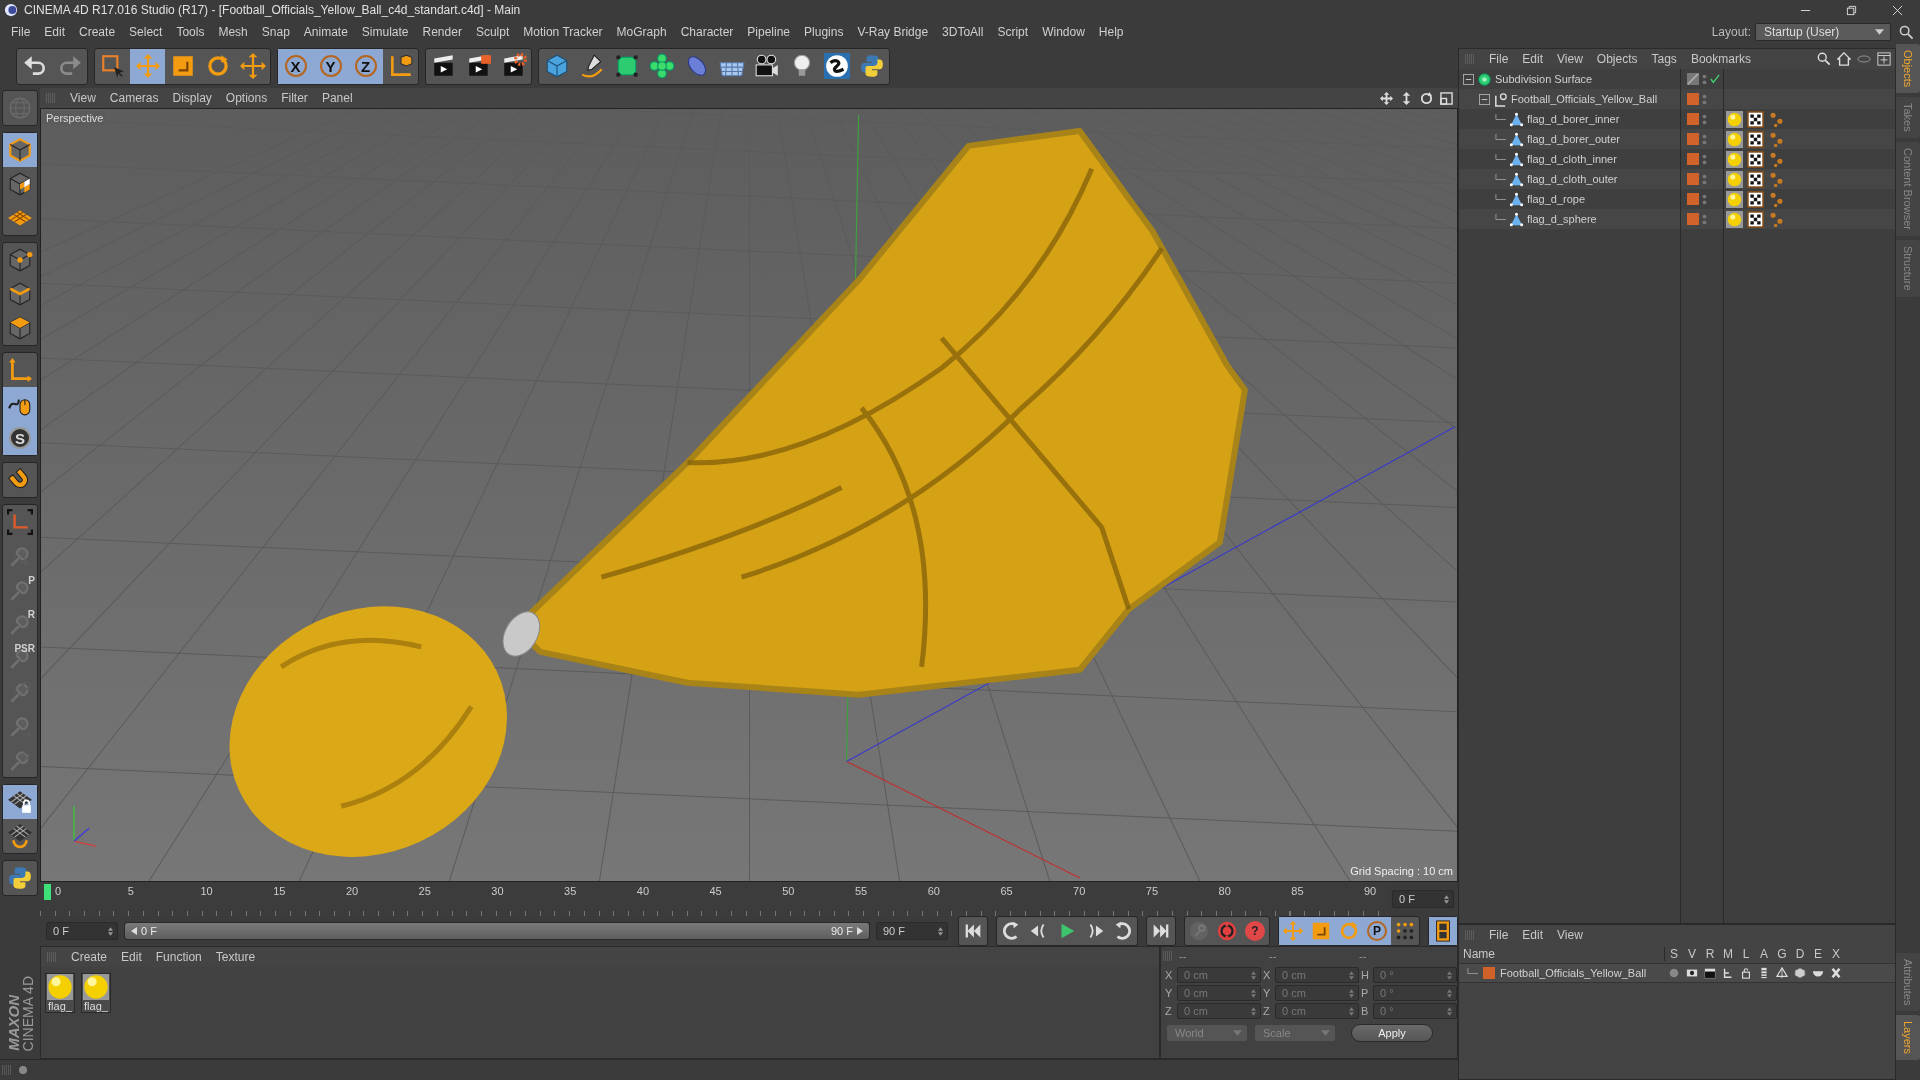 The width and height of the screenshot is (1920, 1080). I want to click on apply-button: Apply, so click(1392, 1033).